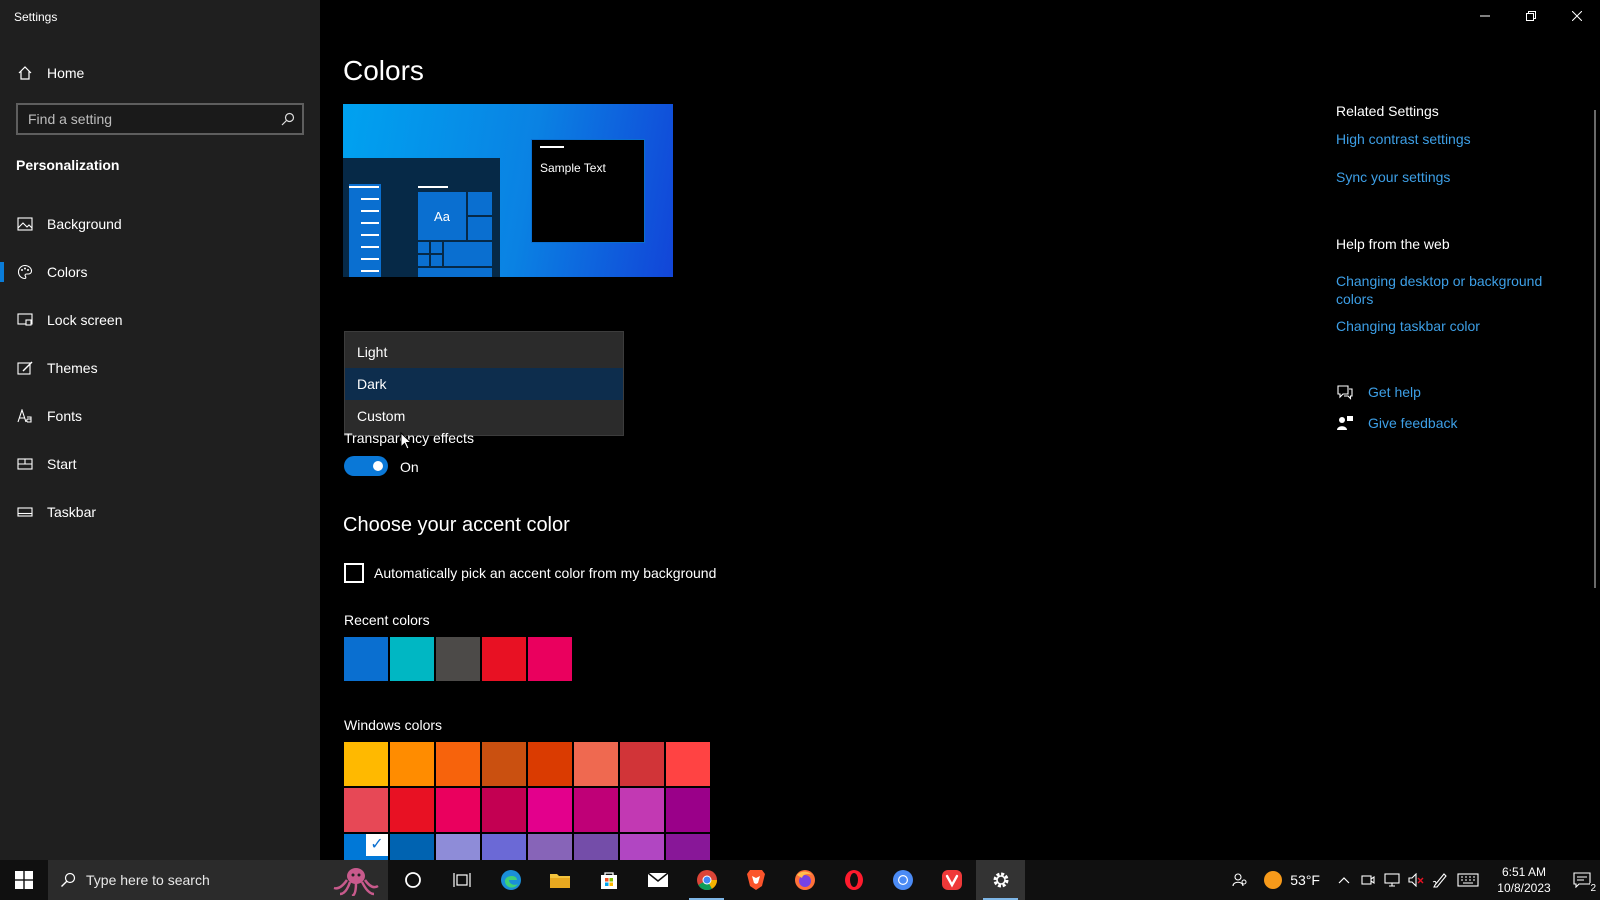 The image size is (1600, 900). I want to click on taskbar-search-box: Type here to search, so click(218, 880).